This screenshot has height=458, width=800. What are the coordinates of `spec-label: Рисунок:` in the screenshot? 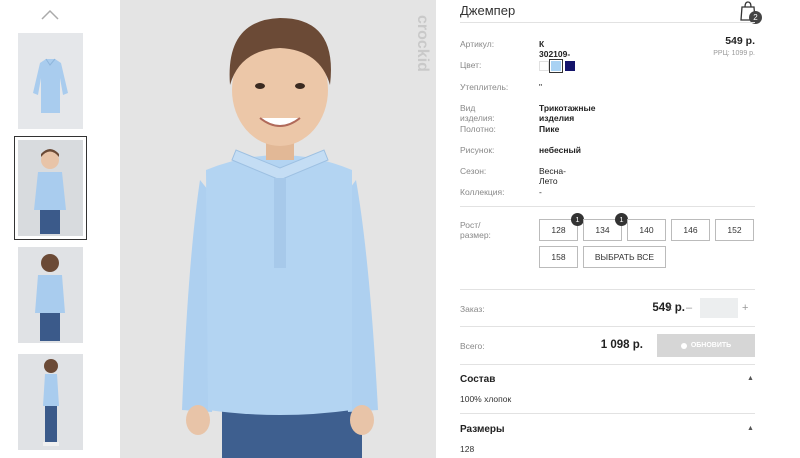 It's located at (477, 150).